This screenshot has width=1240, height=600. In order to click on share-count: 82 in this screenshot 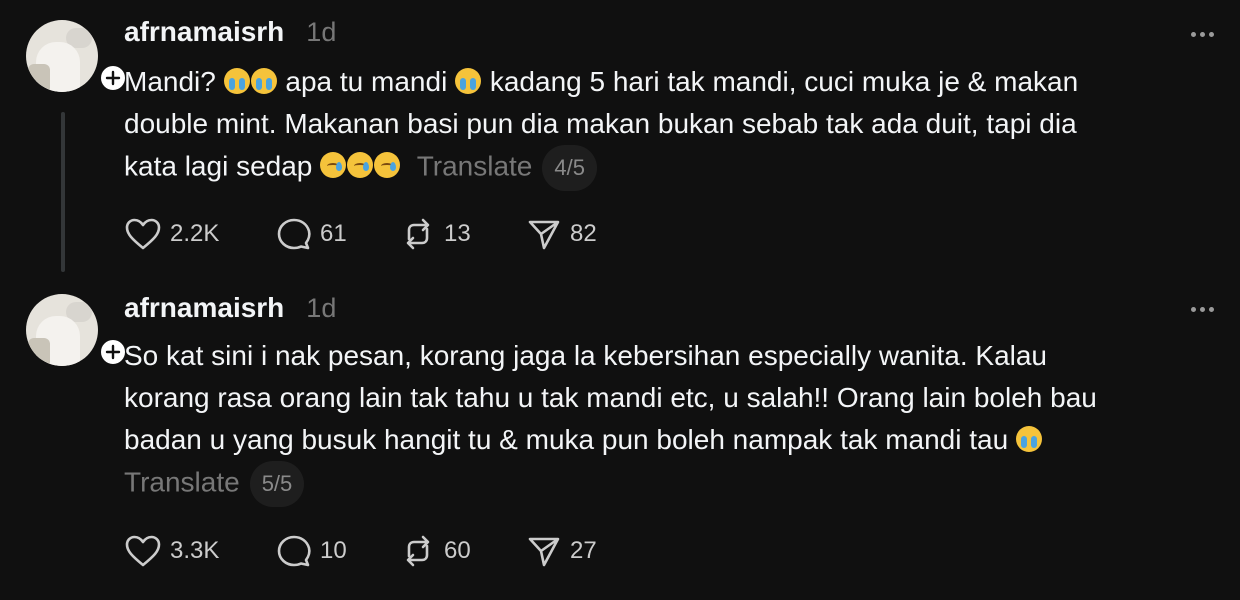, I will do `click(583, 233)`.